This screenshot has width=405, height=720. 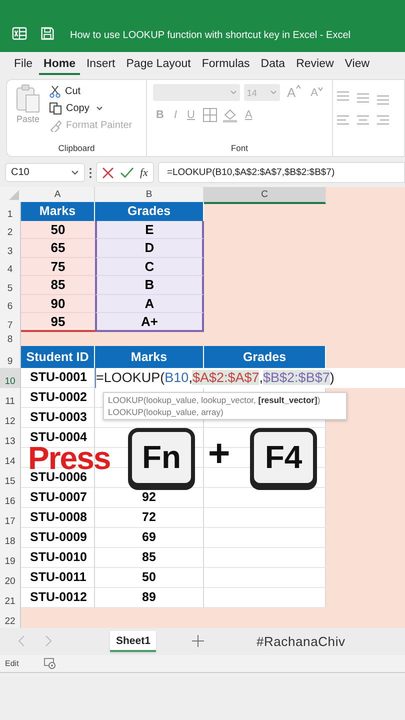 I want to click on table-cell: 85, so click(x=58, y=285).